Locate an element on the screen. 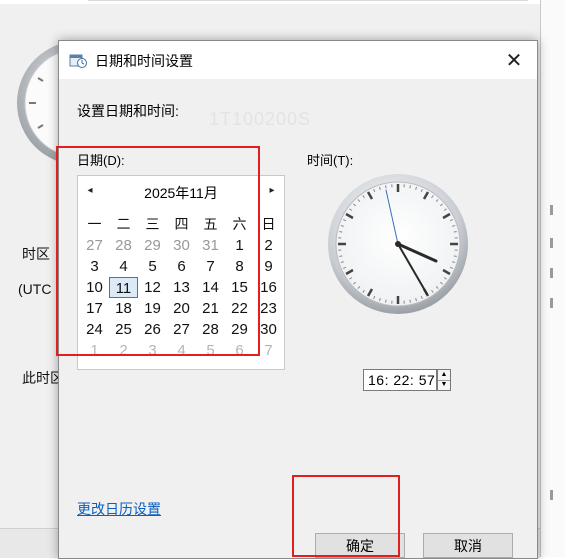 The width and height of the screenshot is (565, 559). calendar-day: 14 is located at coordinates (210, 287).